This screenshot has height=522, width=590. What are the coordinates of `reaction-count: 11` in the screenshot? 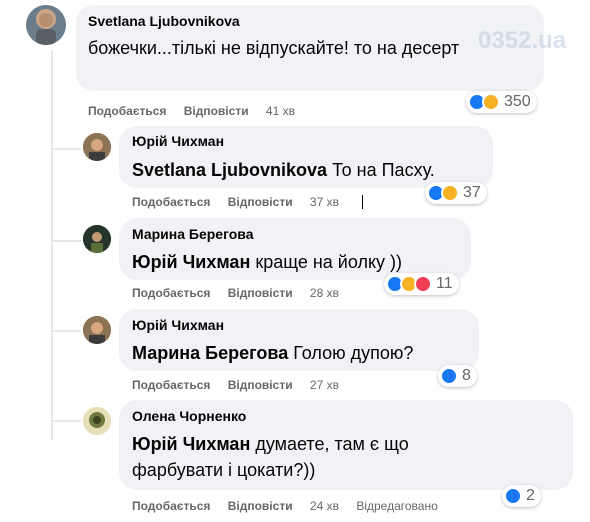 It's located at (444, 283).